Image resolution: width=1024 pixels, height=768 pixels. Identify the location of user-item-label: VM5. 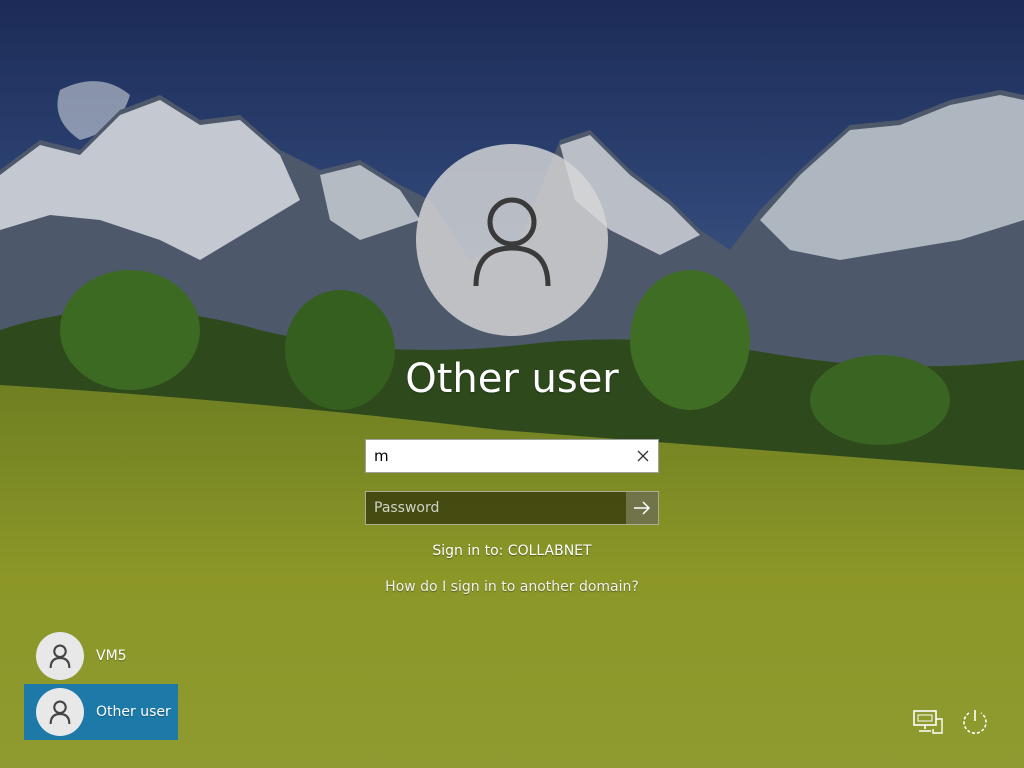
(111, 656).